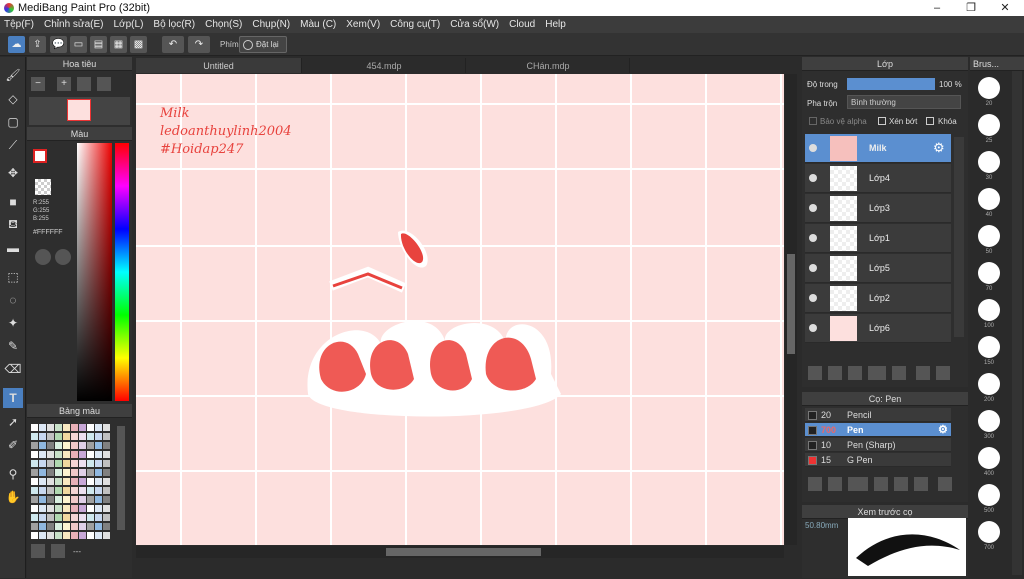 The height and width of the screenshot is (579, 1024). Describe the element at coordinates (415, 24) in the screenshot. I see `menu-tools: Công cụ(T)` at that location.